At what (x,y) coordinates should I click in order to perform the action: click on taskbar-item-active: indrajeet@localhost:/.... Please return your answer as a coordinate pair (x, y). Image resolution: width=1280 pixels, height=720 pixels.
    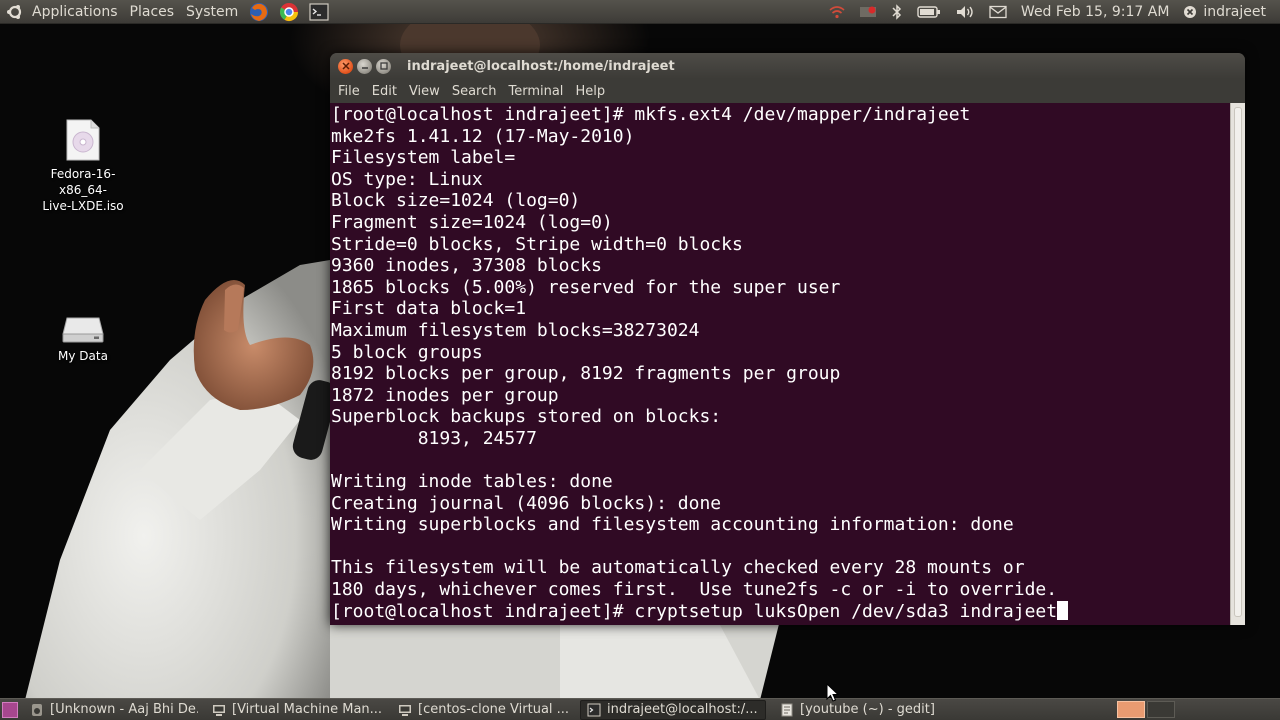
    Looking at the image, I should click on (673, 709).